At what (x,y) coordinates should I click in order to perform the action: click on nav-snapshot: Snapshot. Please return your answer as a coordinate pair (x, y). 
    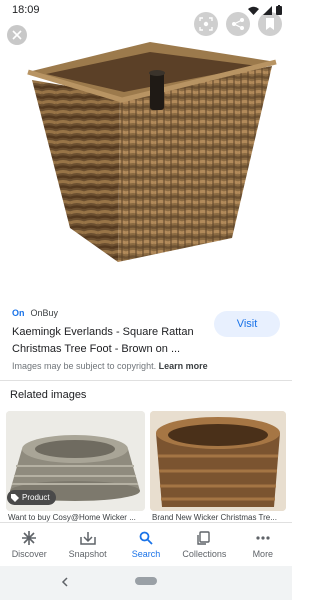
    Looking at the image, I should click on (87, 544).